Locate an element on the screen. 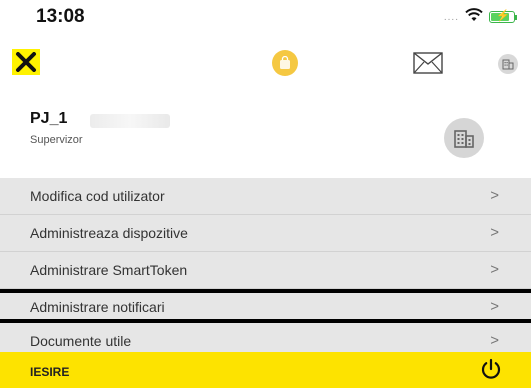 This screenshot has width=531, height=388. menu-item-administrare-notificari: Administrare notificari > is located at coordinates (265, 306).